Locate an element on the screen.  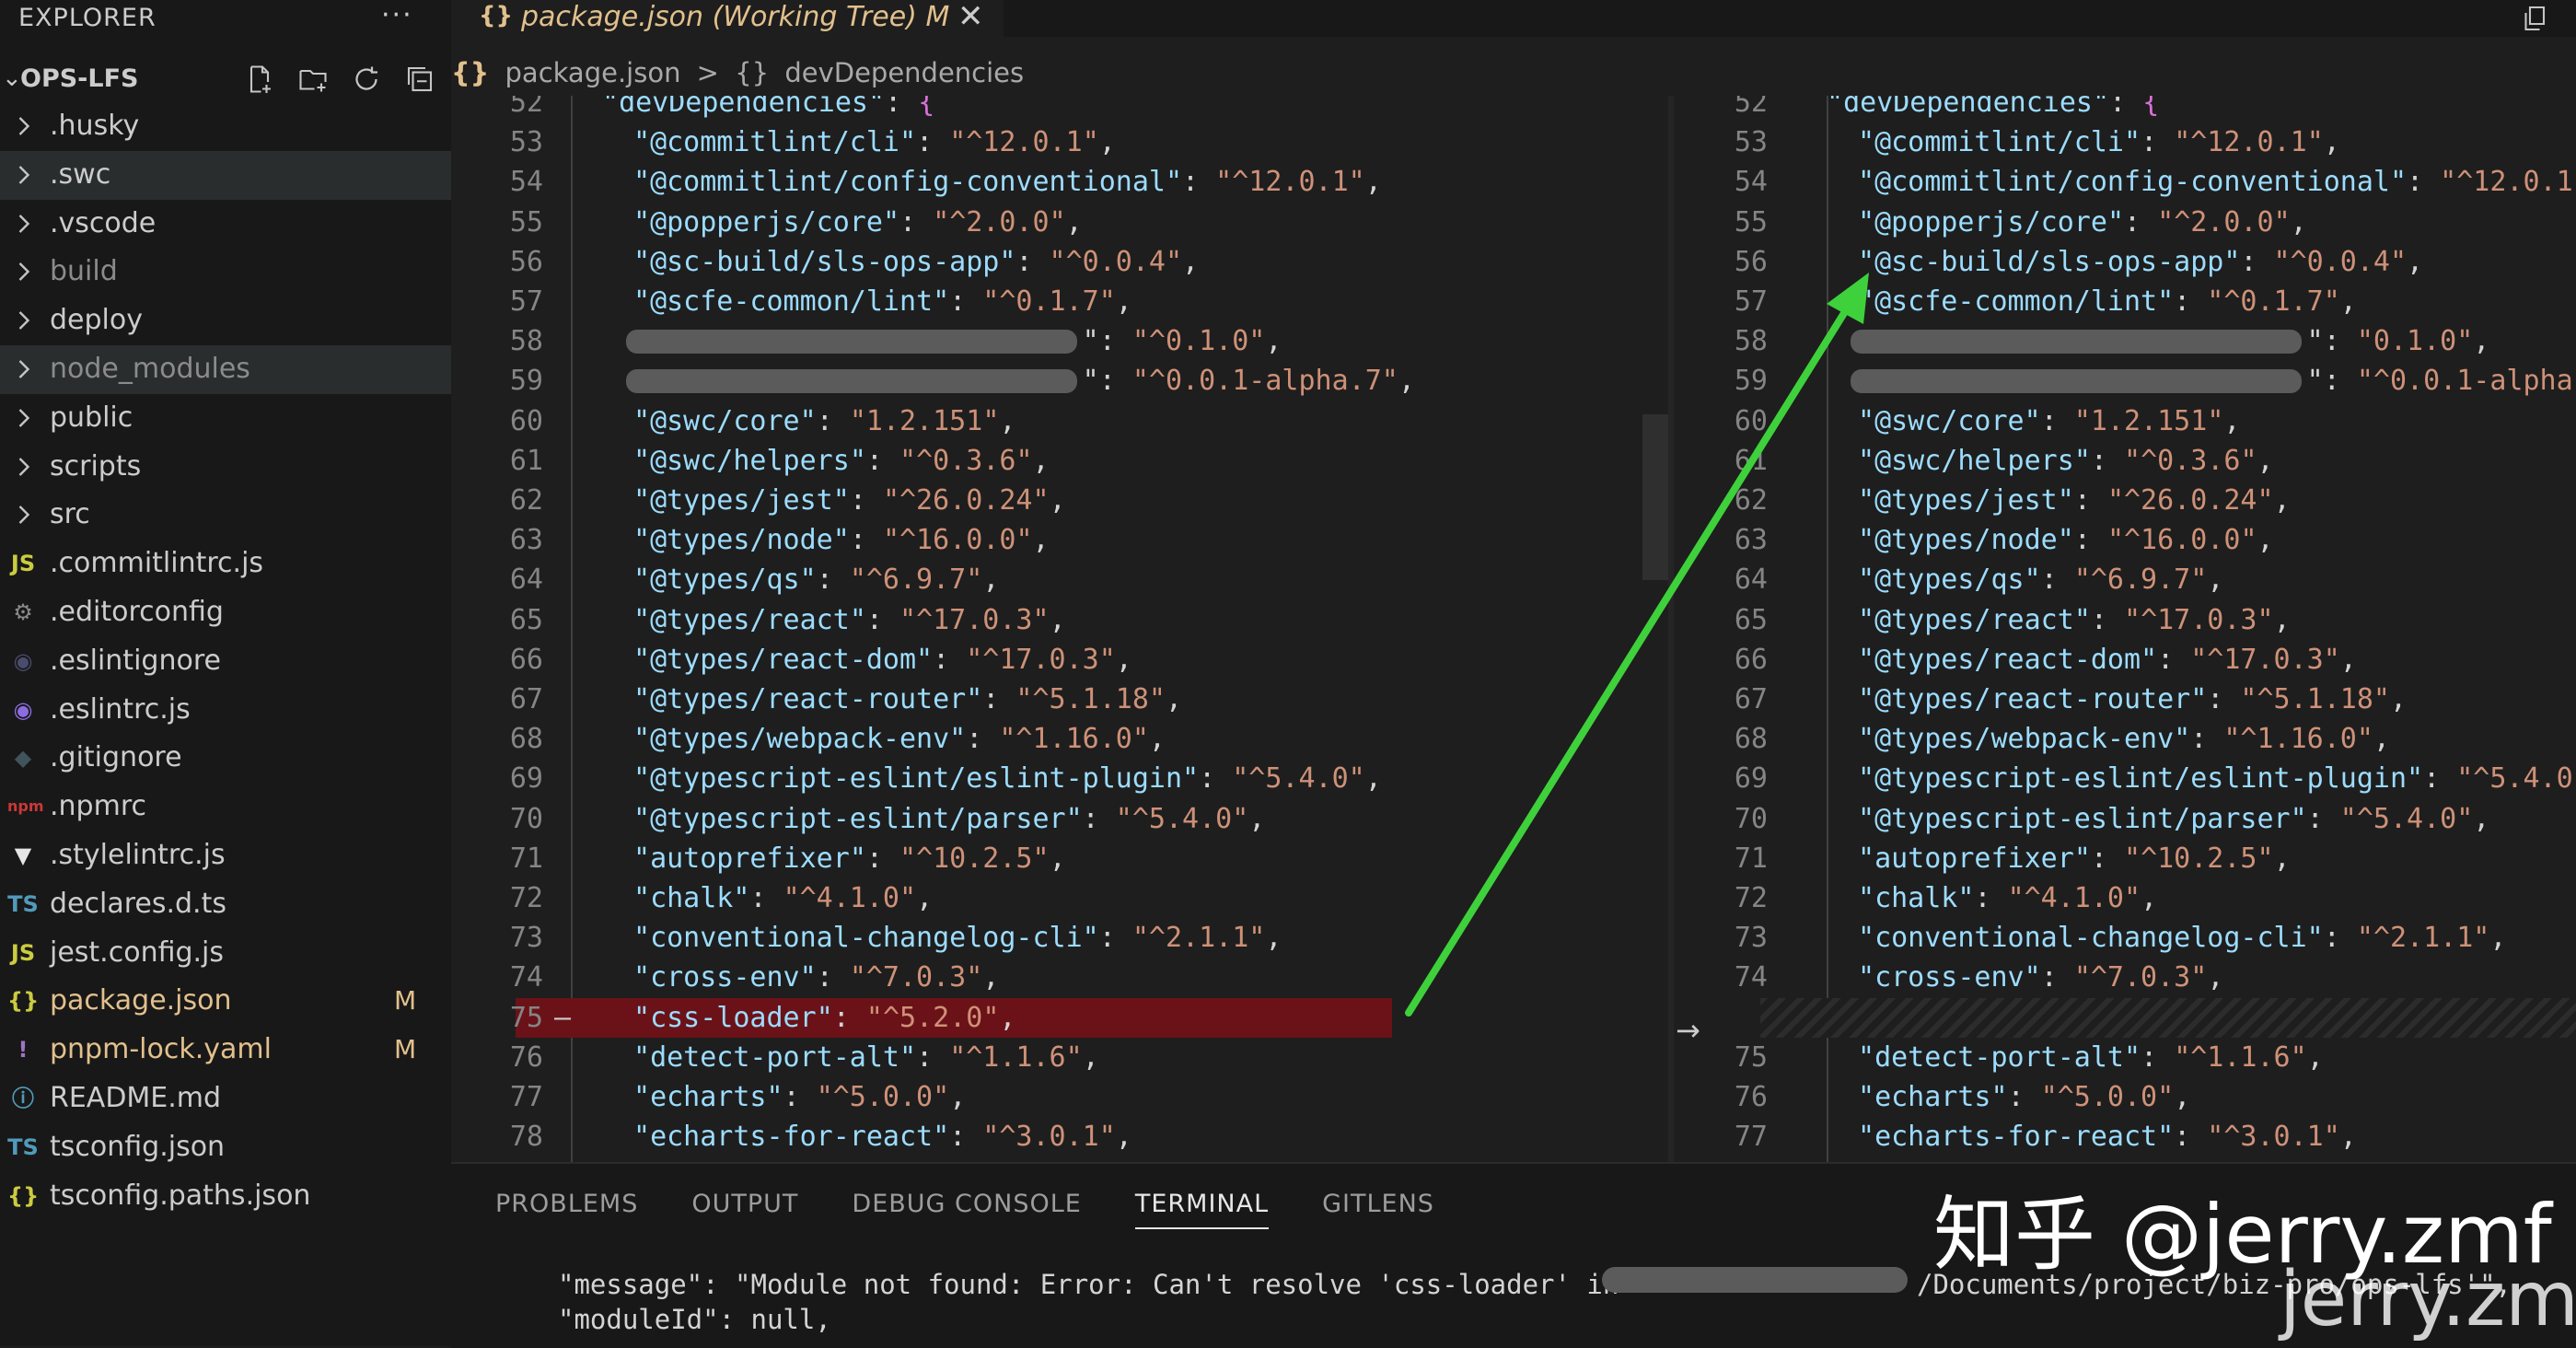
json-value: ^5.1.18 is located at coordinates (1090, 699).